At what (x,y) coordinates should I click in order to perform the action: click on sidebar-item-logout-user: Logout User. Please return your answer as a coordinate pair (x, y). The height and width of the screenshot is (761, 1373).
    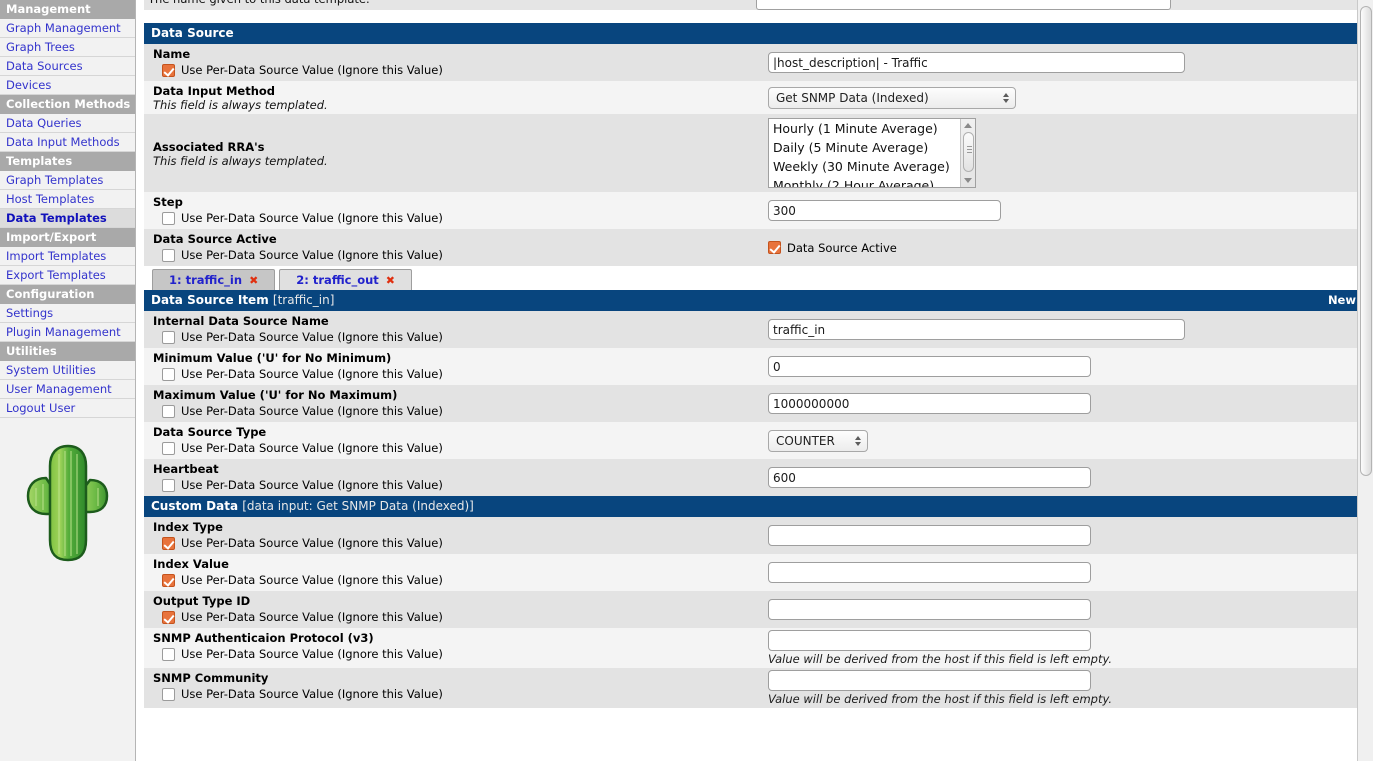
    Looking at the image, I should click on (67, 408).